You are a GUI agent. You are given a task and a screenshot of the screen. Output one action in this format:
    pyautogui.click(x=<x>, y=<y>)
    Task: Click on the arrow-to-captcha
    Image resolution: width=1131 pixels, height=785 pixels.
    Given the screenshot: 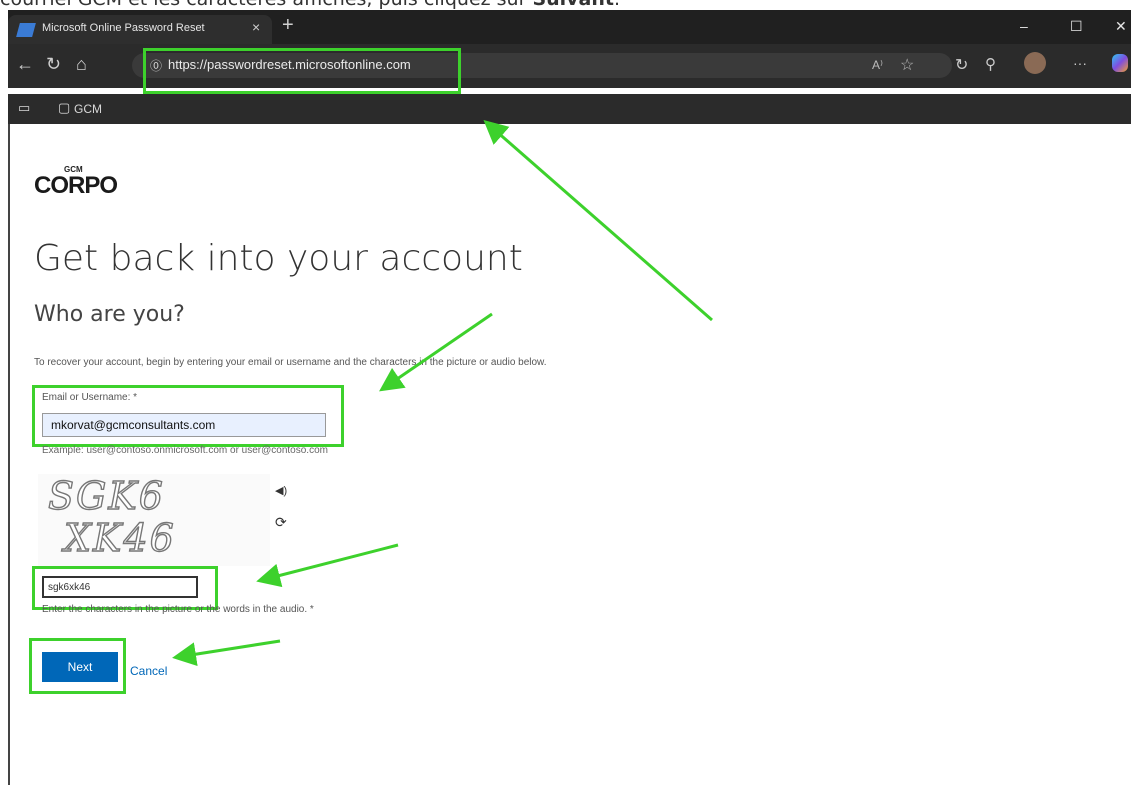 What is the action you would take?
    pyautogui.click(x=327, y=565)
    